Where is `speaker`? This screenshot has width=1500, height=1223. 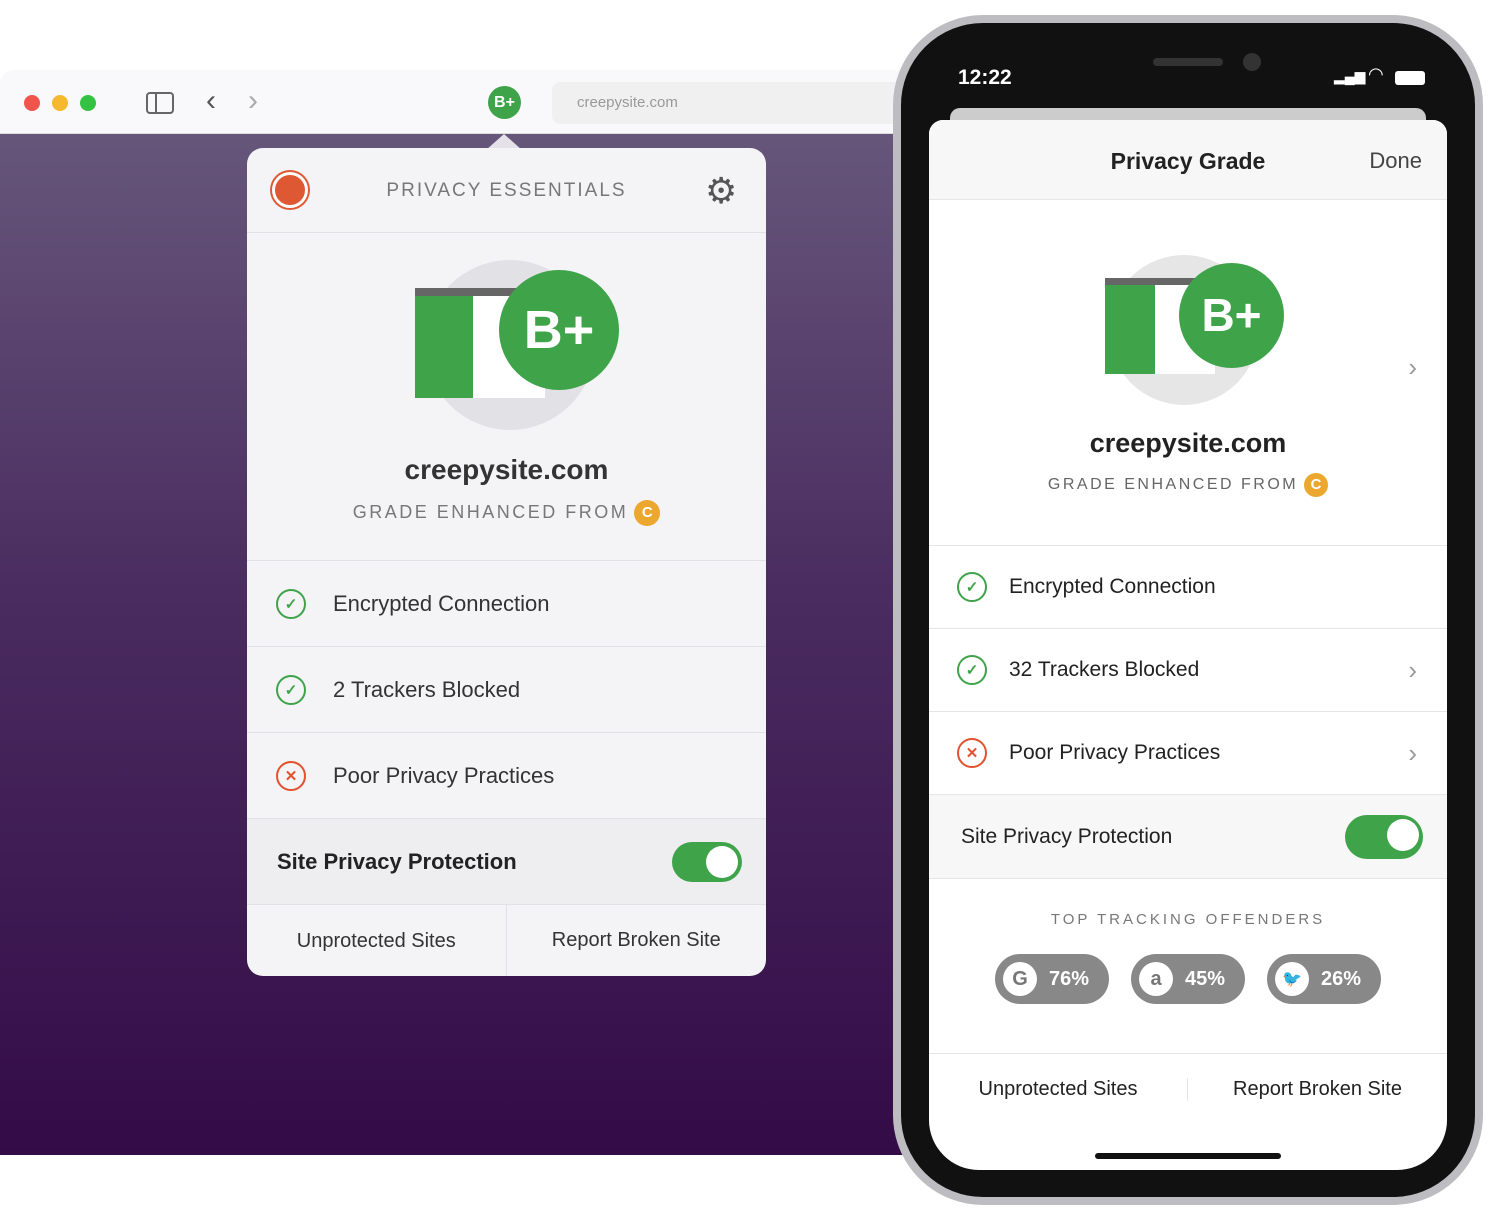 speaker is located at coordinates (1188, 62).